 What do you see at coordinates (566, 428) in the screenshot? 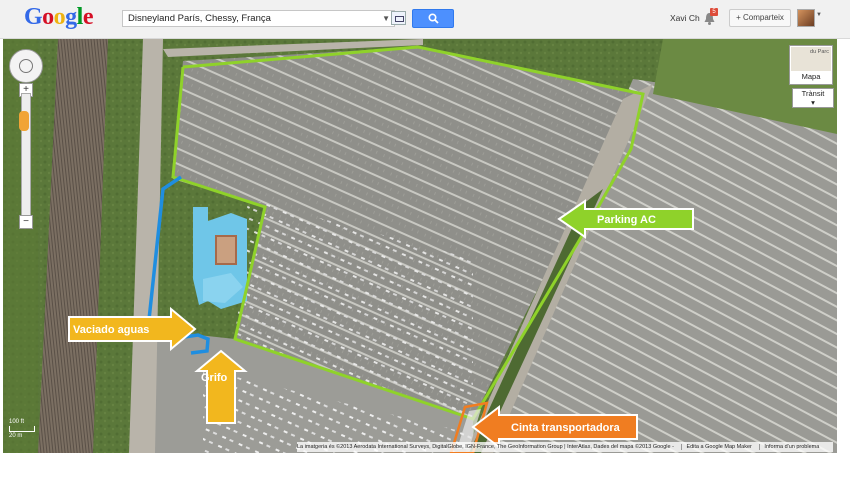
I see `belt-callout-label: Cinta transportadora` at bounding box center [566, 428].